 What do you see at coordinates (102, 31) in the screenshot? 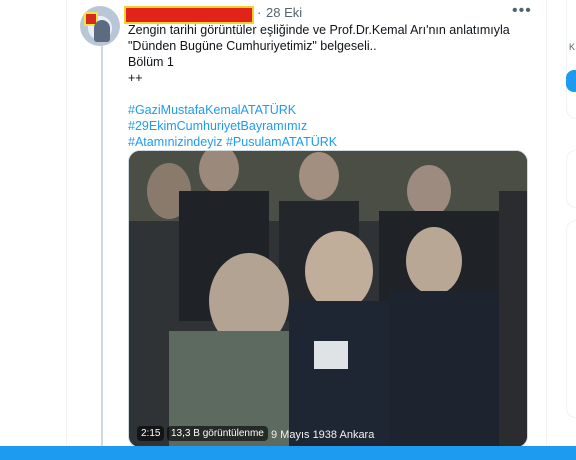
I see `avatar-figure` at bounding box center [102, 31].